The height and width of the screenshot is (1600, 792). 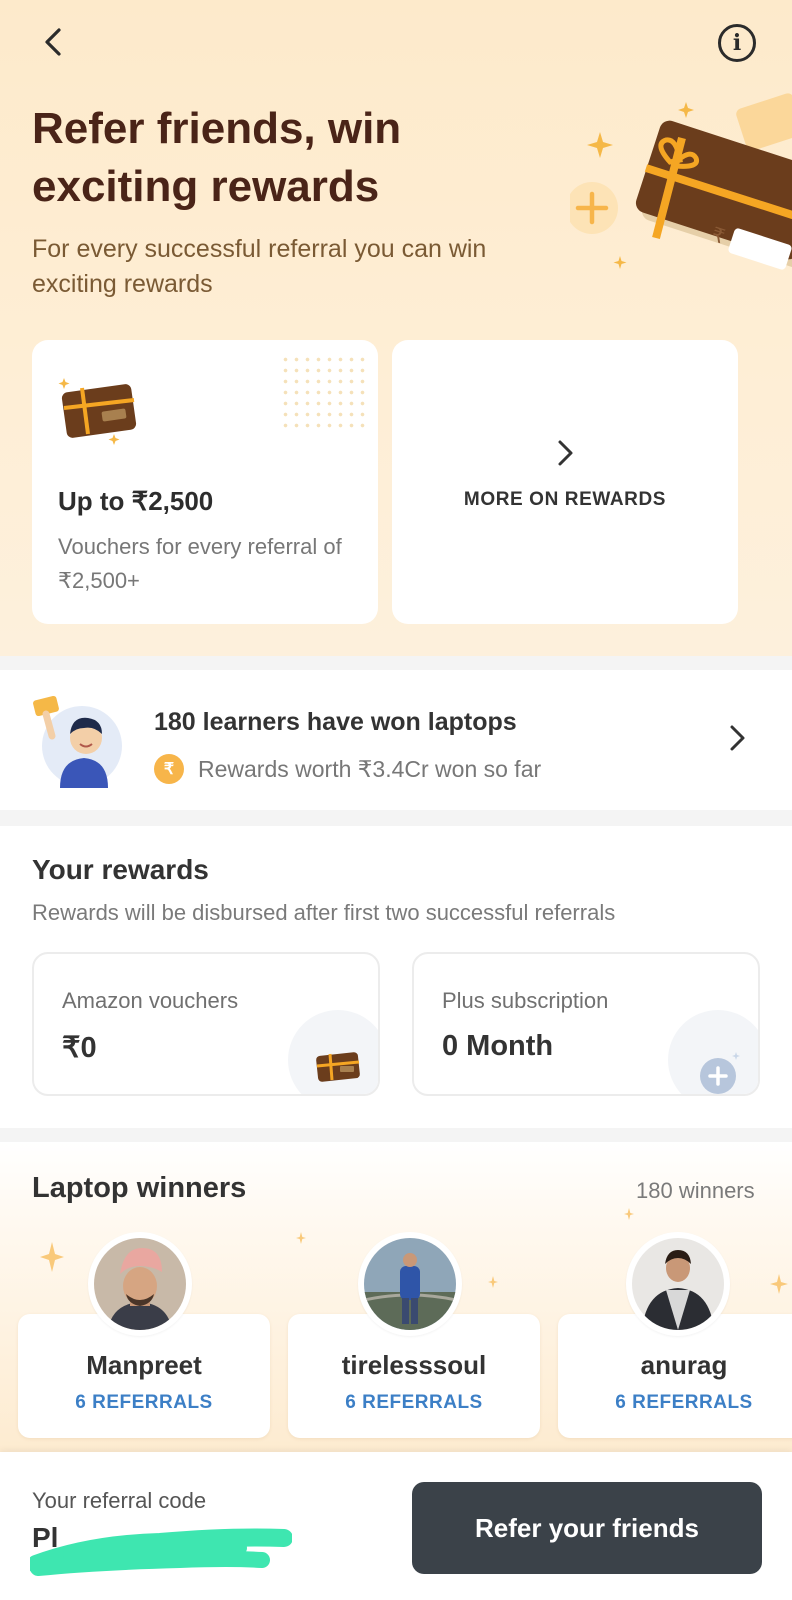 What do you see at coordinates (119, 1500) in the screenshot?
I see `referral-code-label: Your referral code` at bounding box center [119, 1500].